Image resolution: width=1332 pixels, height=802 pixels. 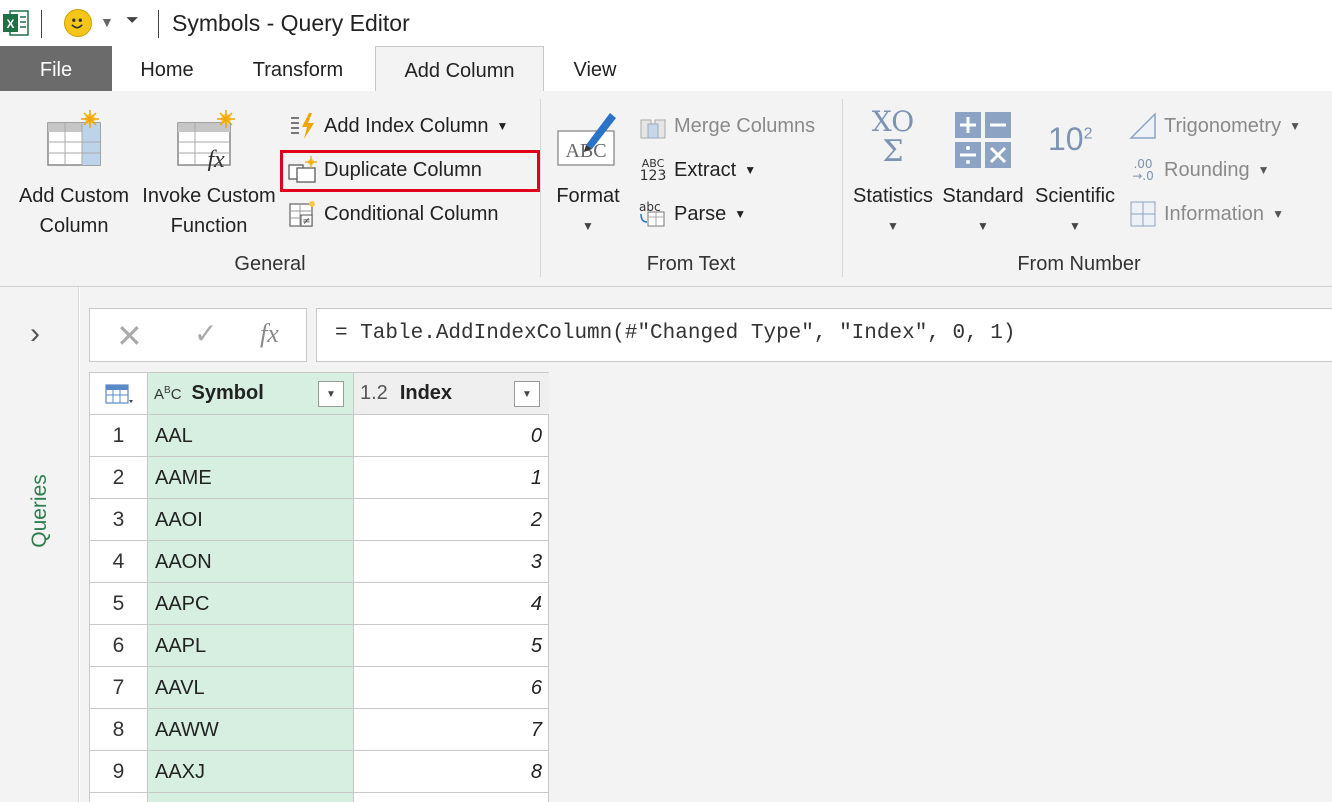 What do you see at coordinates (393, 214) in the screenshot?
I see `conditional-column-button: ≠ Conditional Column` at bounding box center [393, 214].